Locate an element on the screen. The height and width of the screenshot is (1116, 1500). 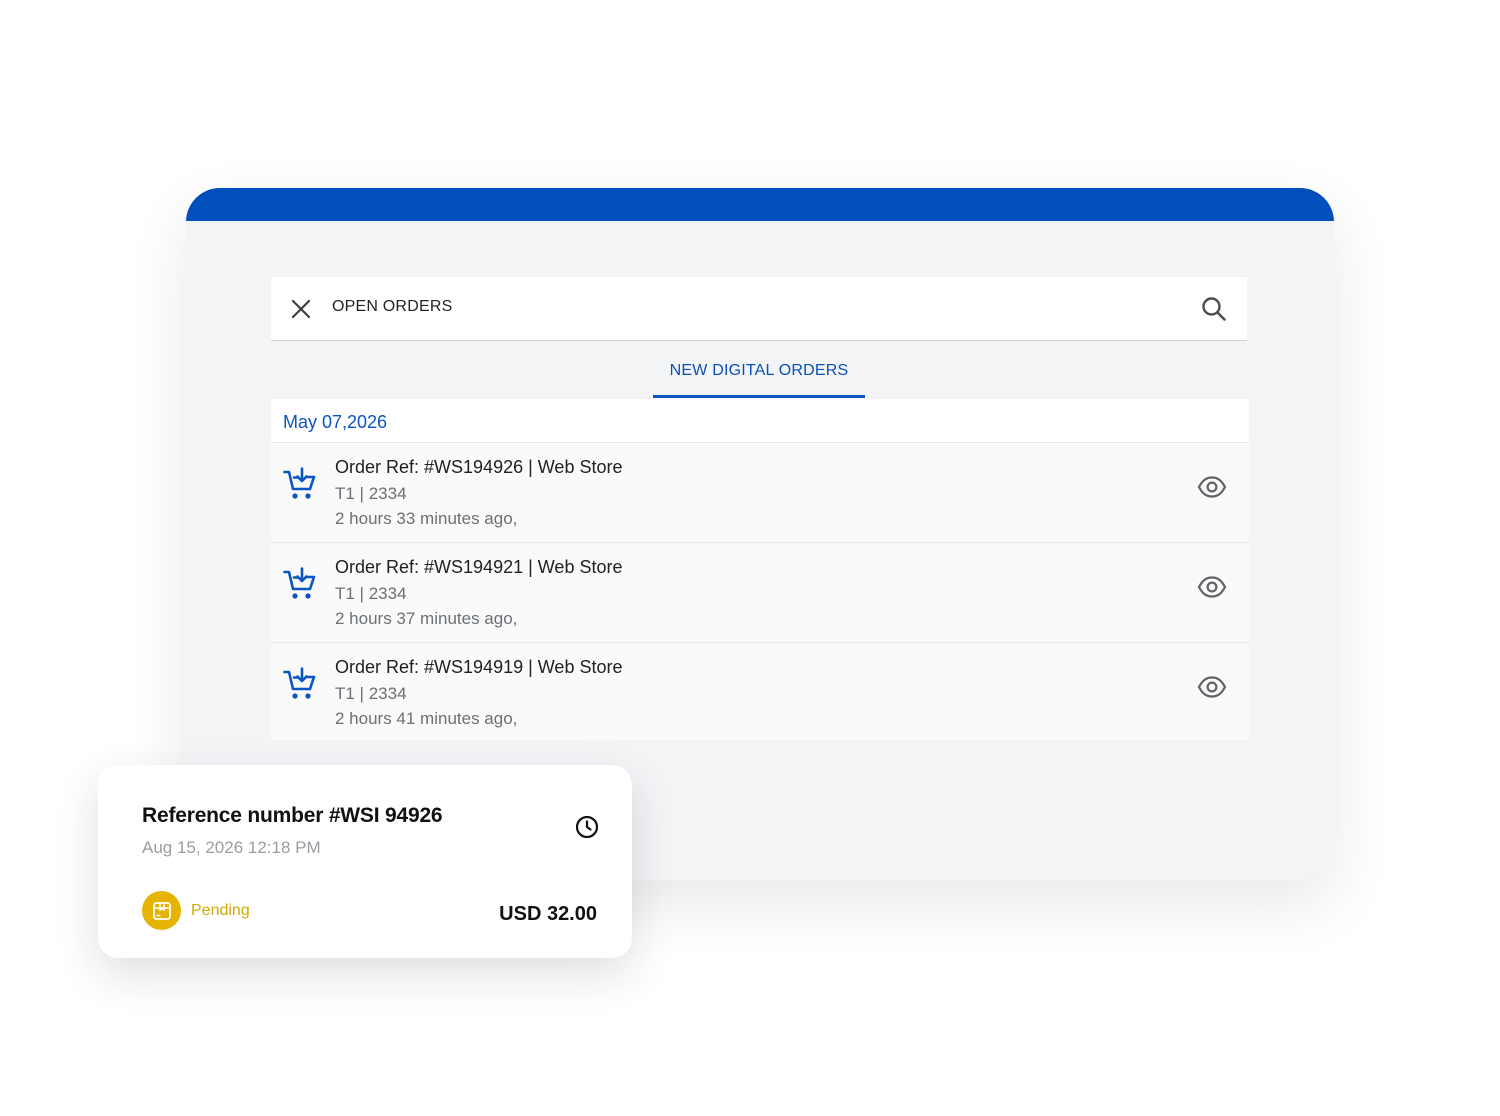
top-bar is located at coordinates (760, 204).